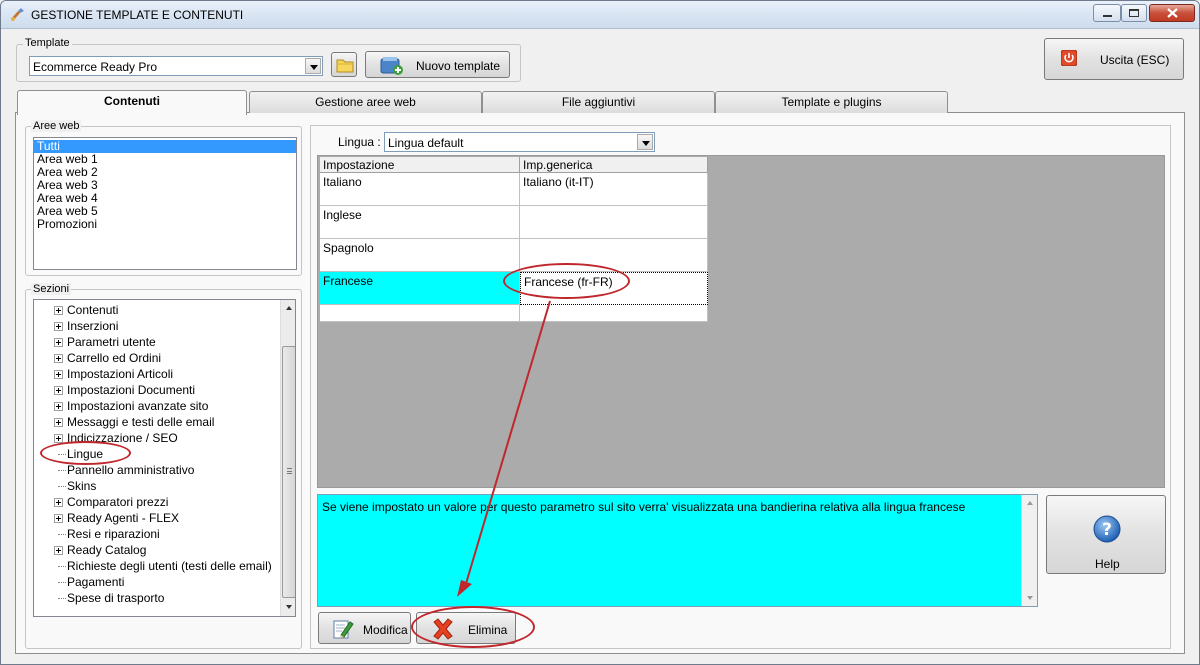 This screenshot has height=665, width=1200. I want to click on table-row-value: Italiano (it-IT), so click(614, 189).